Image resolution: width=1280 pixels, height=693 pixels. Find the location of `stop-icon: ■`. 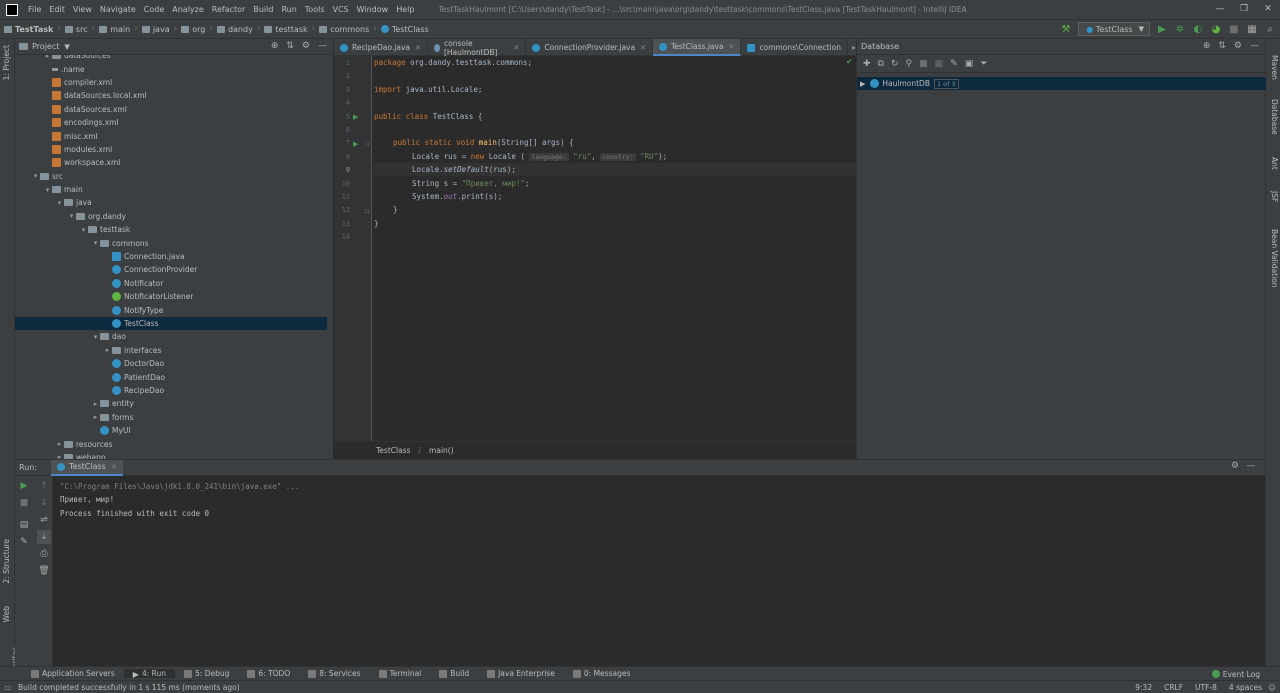

stop-icon: ■ is located at coordinates (923, 64).